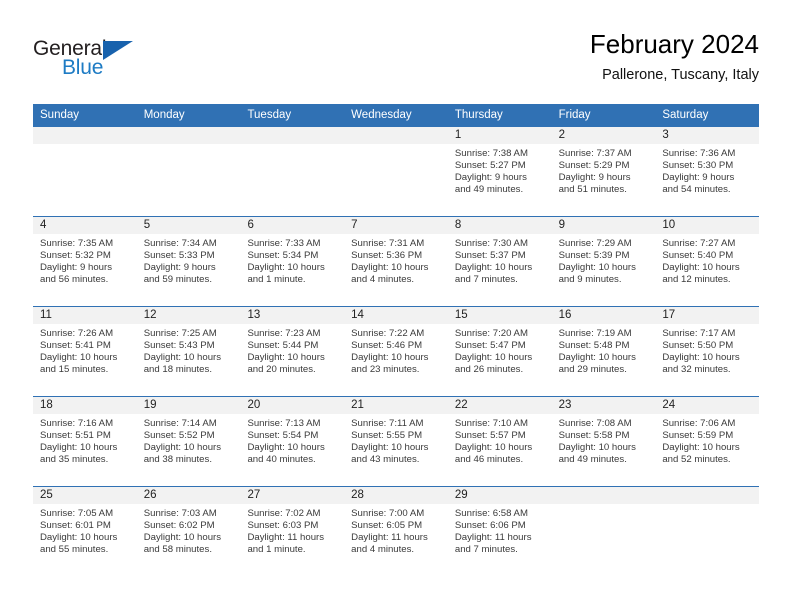 This screenshot has height=612, width=792. I want to click on sunset-text: Sunset: 5:44 PM, so click(283, 346).